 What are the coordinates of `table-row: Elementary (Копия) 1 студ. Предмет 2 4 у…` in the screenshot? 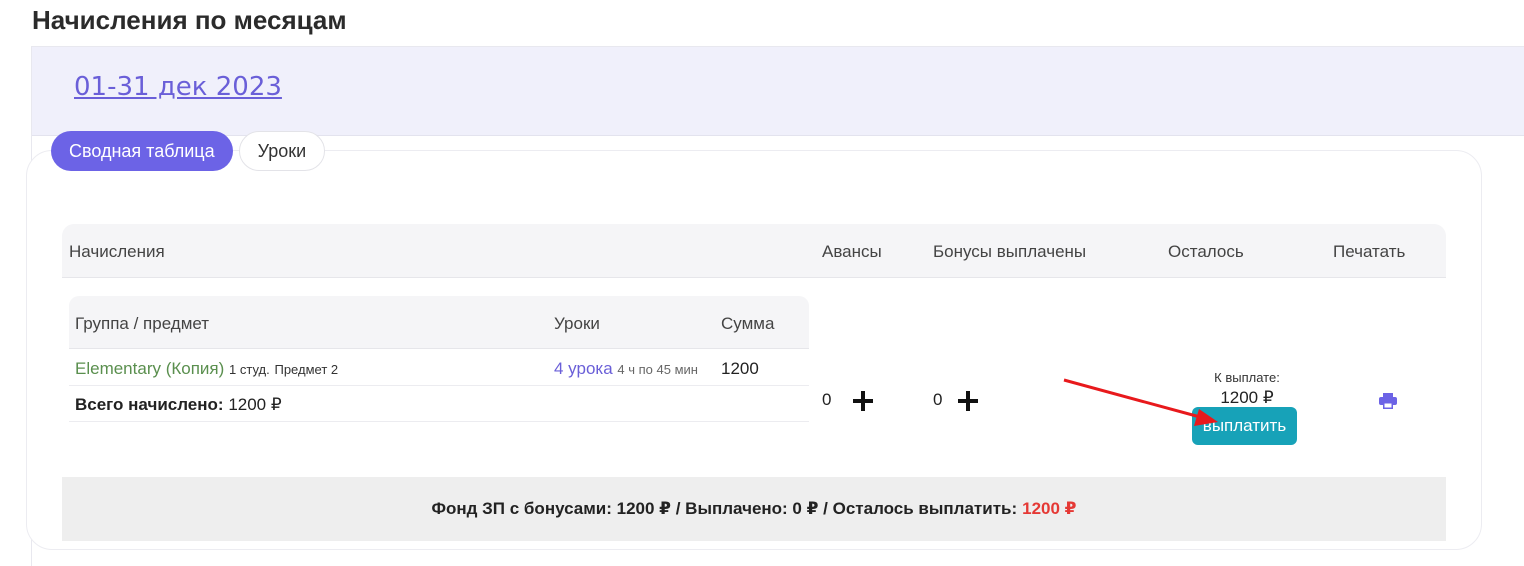 It's located at (439, 367).